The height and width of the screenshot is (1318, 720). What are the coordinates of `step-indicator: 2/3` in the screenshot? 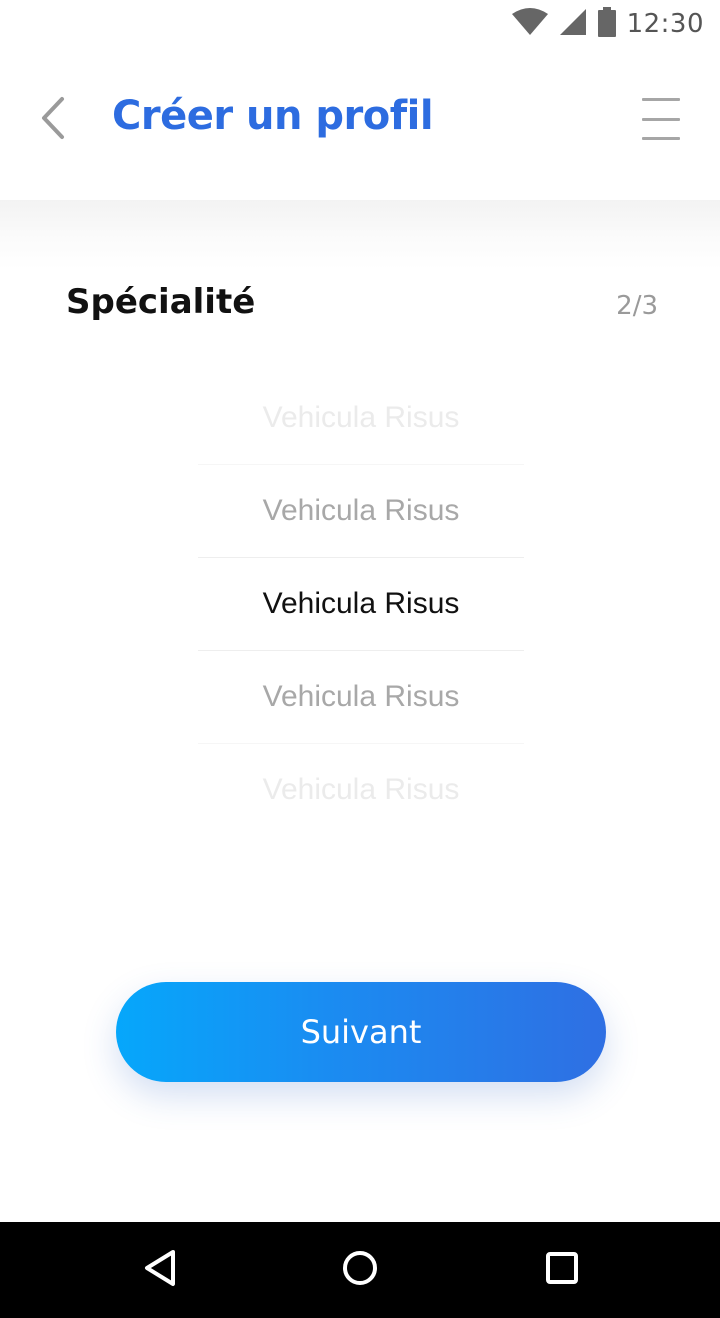 It's located at (637, 306).